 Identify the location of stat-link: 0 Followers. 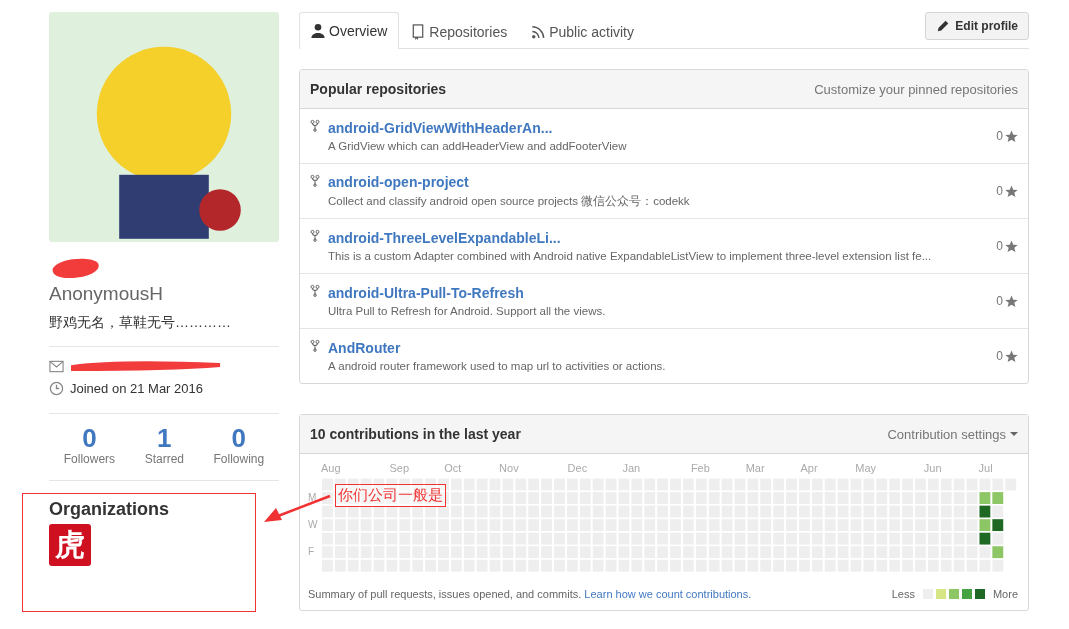
(89, 445).